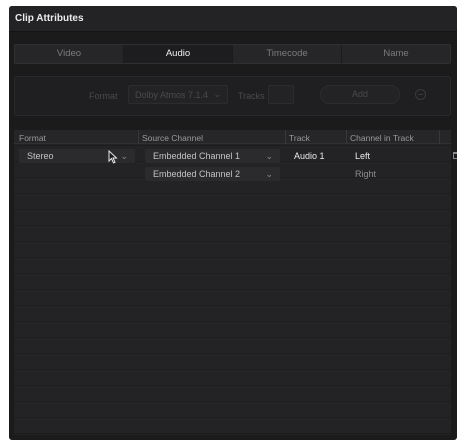 The width and height of the screenshot is (467, 448). What do you see at coordinates (281, 94) in the screenshot?
I see `tracks-input` at bounding box center [281, 94].